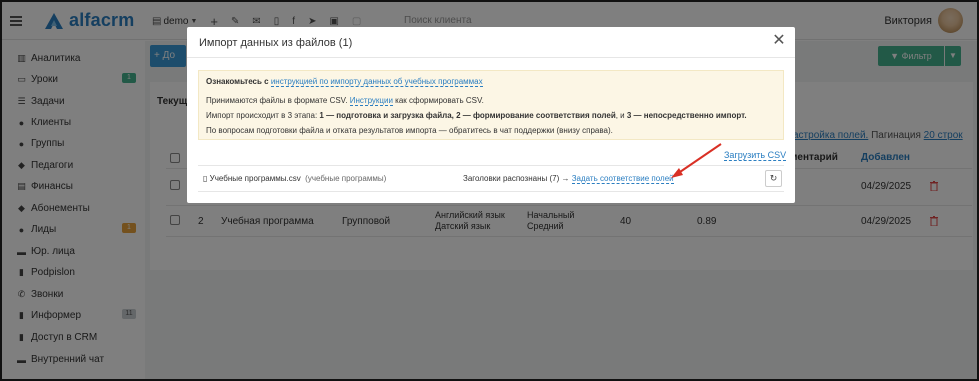  Describe the element at coordinates (263, 115) in the screenshot. I see `info-text: Импорт происходит в 3 этапа:` at that location.